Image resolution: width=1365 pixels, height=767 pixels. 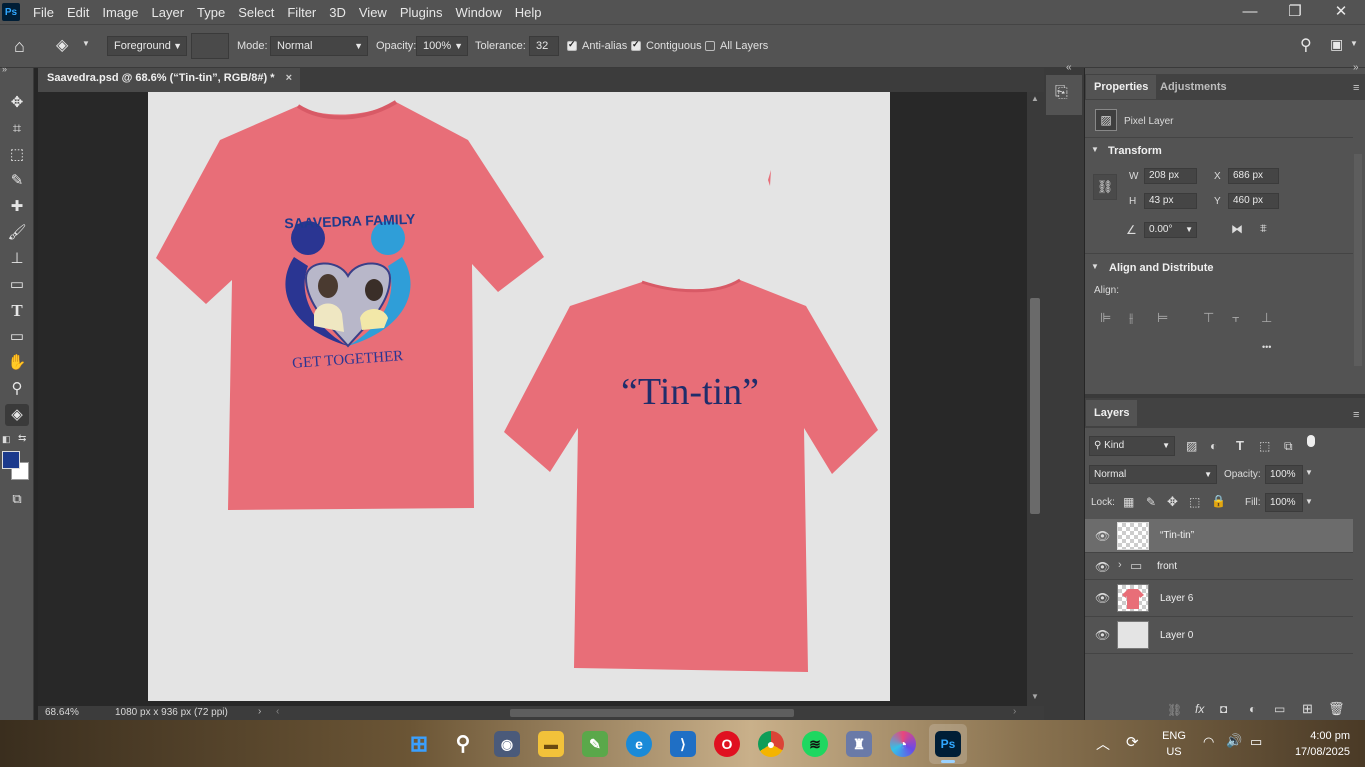 I want to click on history-icon: ⎘, so click(x=1061, y=93).